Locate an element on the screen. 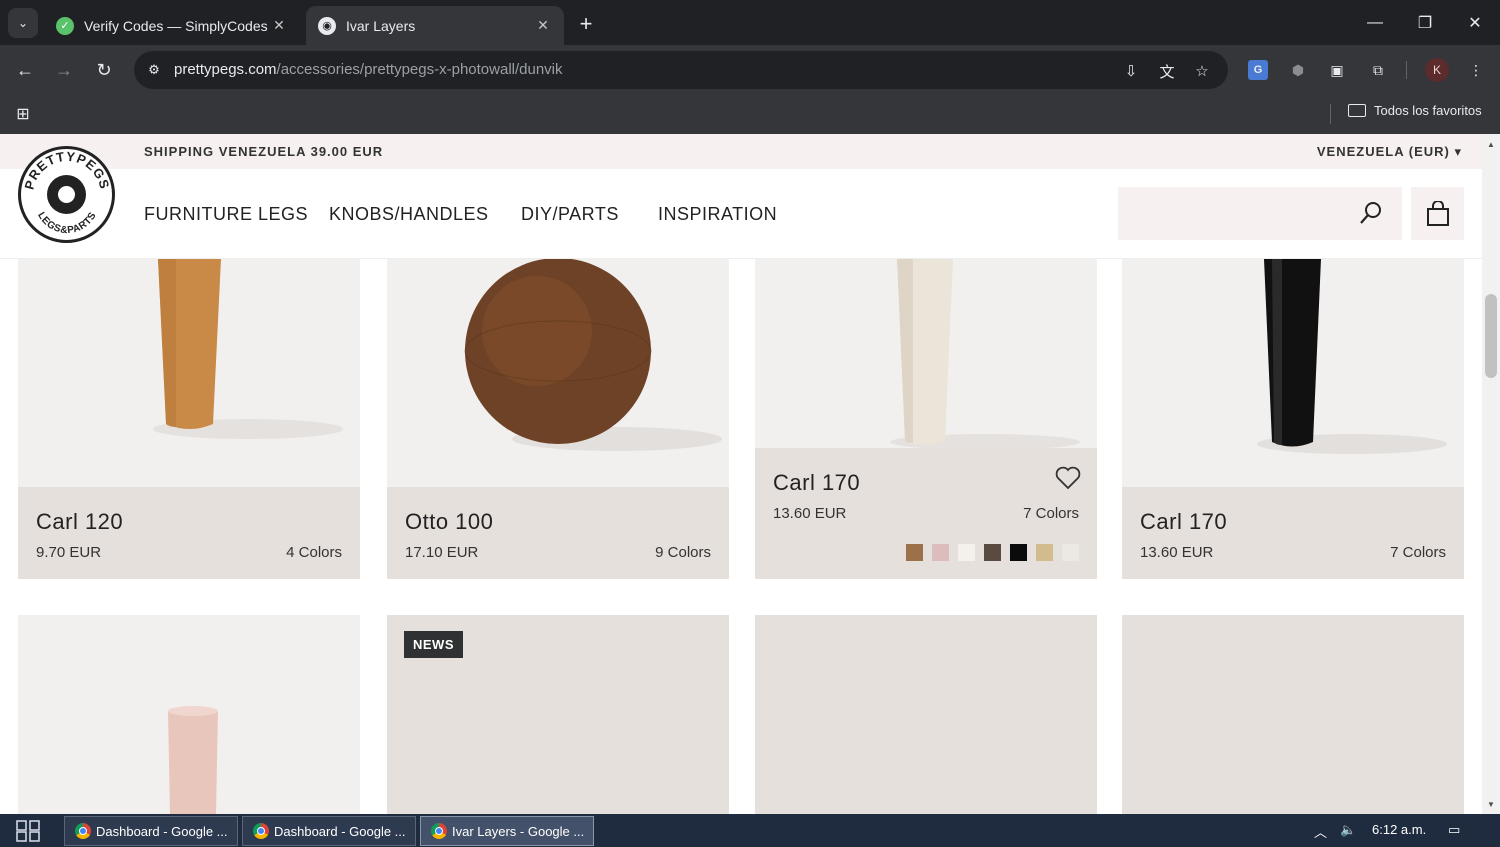 The height and width of the screenshot is (847, 1500). cart-button is located at coordinates (1437, 213).